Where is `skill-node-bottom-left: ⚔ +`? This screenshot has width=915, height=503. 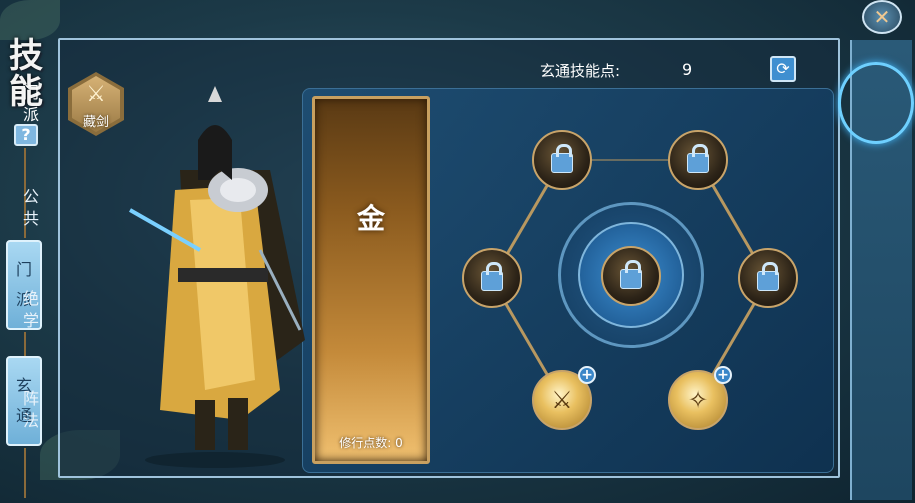 skill-node-bottom-left: ⚔ + is located at coordinates (564, 398).